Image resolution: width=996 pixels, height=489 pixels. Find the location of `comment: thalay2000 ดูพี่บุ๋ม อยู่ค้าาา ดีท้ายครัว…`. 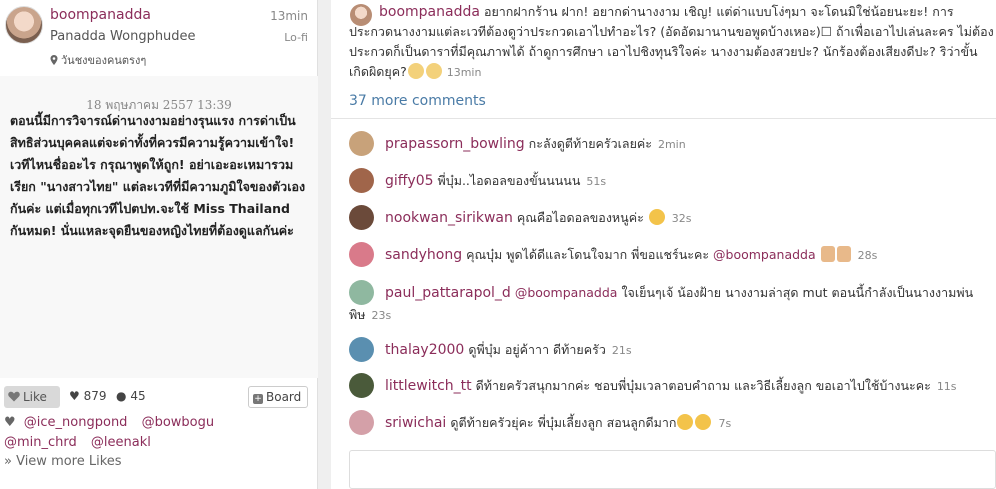

comment: thalay2000 ดูพี่บุ๋ม อยู่ค้าาา ดีท้ายครัว… is located at coordinates (671, 349).